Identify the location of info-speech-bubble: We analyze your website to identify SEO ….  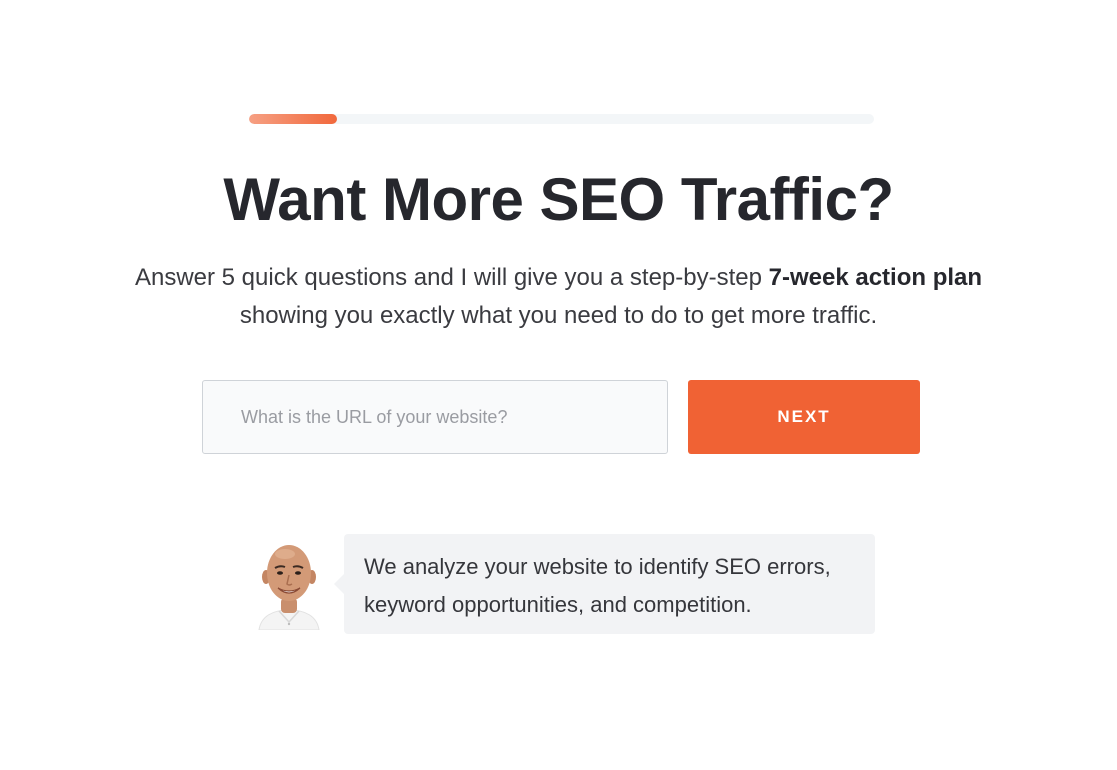
(604, 584).